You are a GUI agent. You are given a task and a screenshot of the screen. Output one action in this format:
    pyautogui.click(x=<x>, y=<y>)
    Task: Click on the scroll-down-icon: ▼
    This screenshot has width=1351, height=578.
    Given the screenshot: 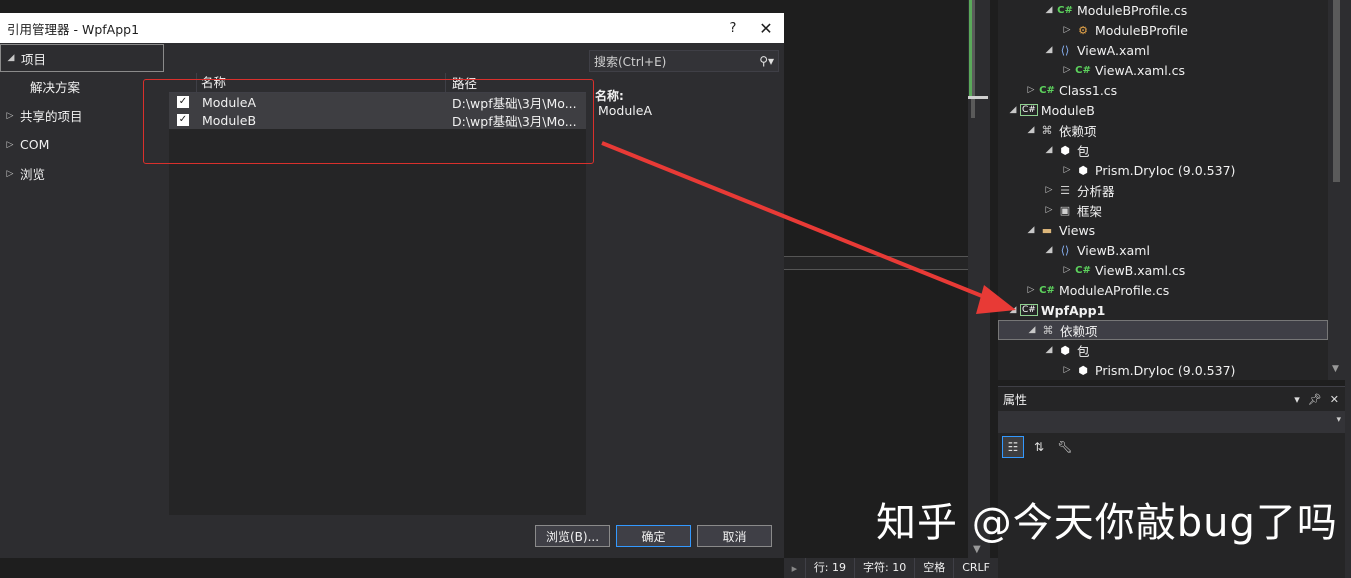 What is the action you would take?
    pyautogui.click(x=1335, y=369)
    